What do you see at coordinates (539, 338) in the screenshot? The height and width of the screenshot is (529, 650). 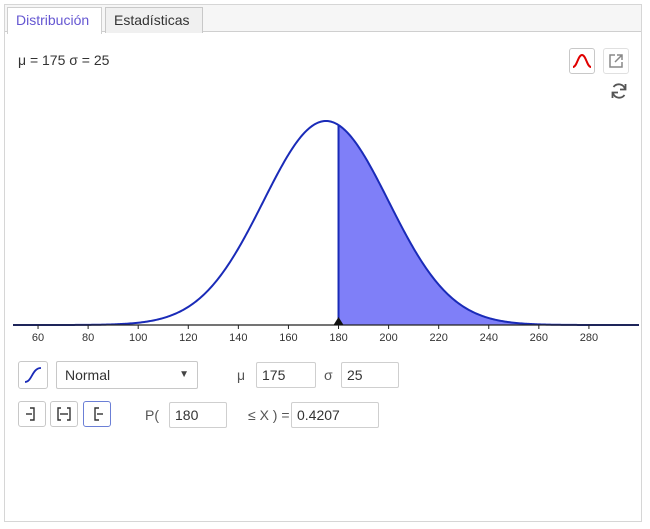 I see `x-tick-label: 260` at bounding box center [539, 338].